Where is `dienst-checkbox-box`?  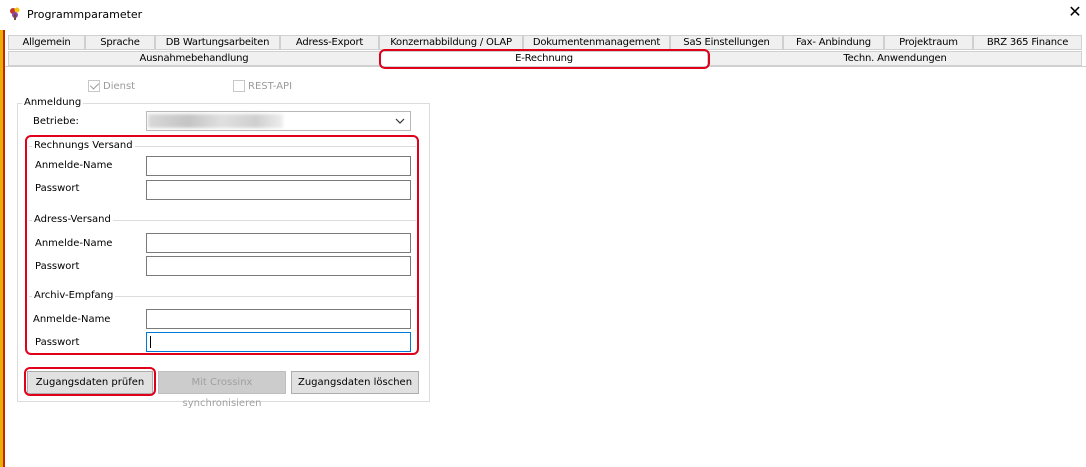
dienst-checkbox-box is located at coordinates (94, 86).